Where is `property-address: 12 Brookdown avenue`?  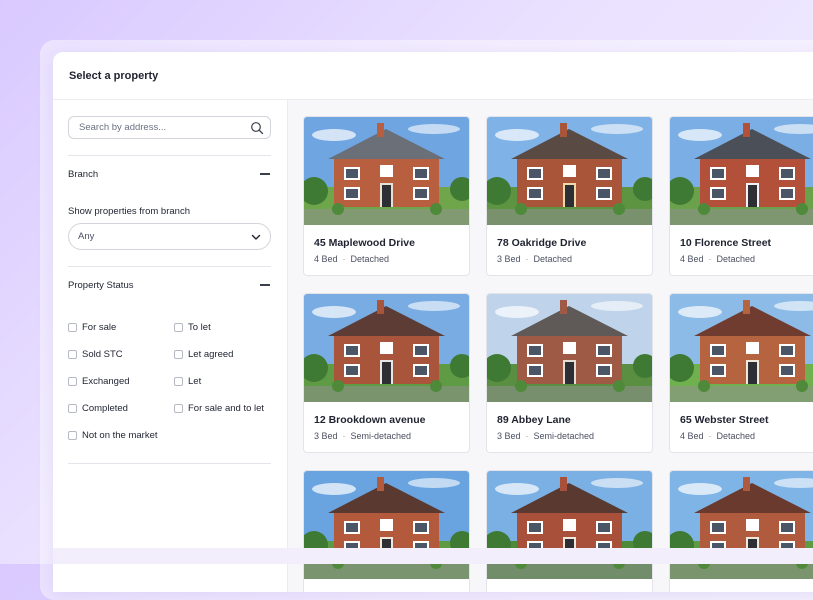 property-address: 12 Brookdown avenue is located at coordinates (370, 420).